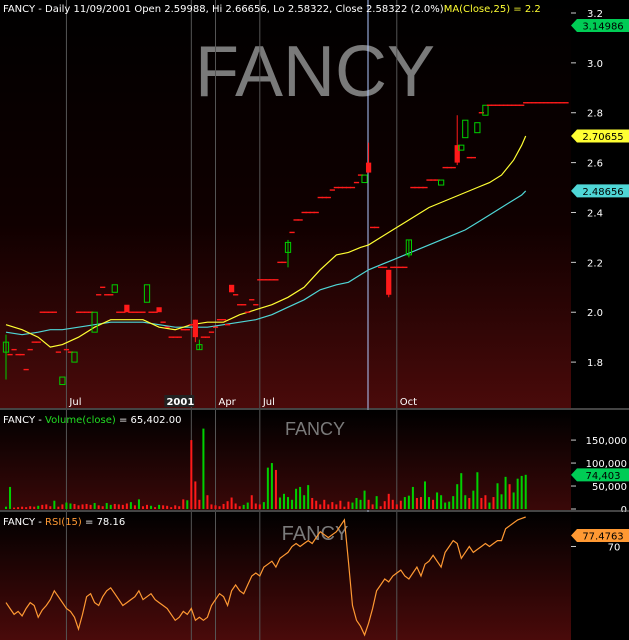 This screenshot has width=629, height=640. I want to click on price-value-tag-label: 2.70655, so click(602, 137).